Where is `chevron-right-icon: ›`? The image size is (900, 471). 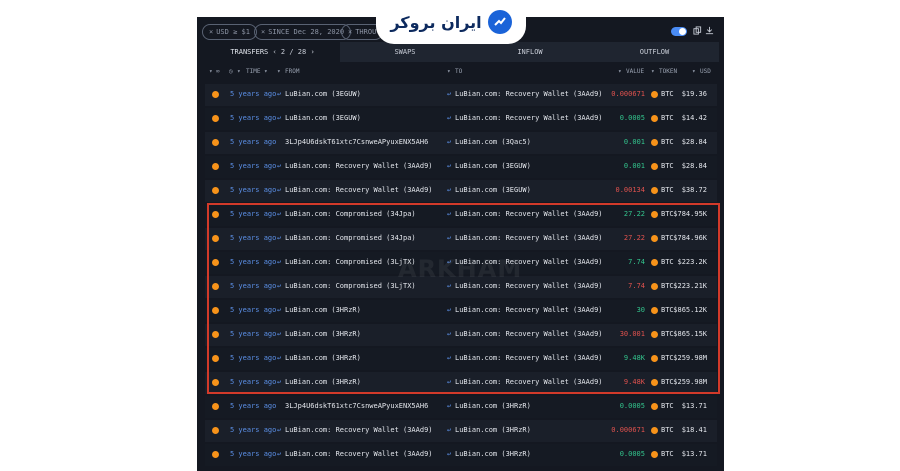 chevron-right-icon: › is located at coordinates (312, 52).